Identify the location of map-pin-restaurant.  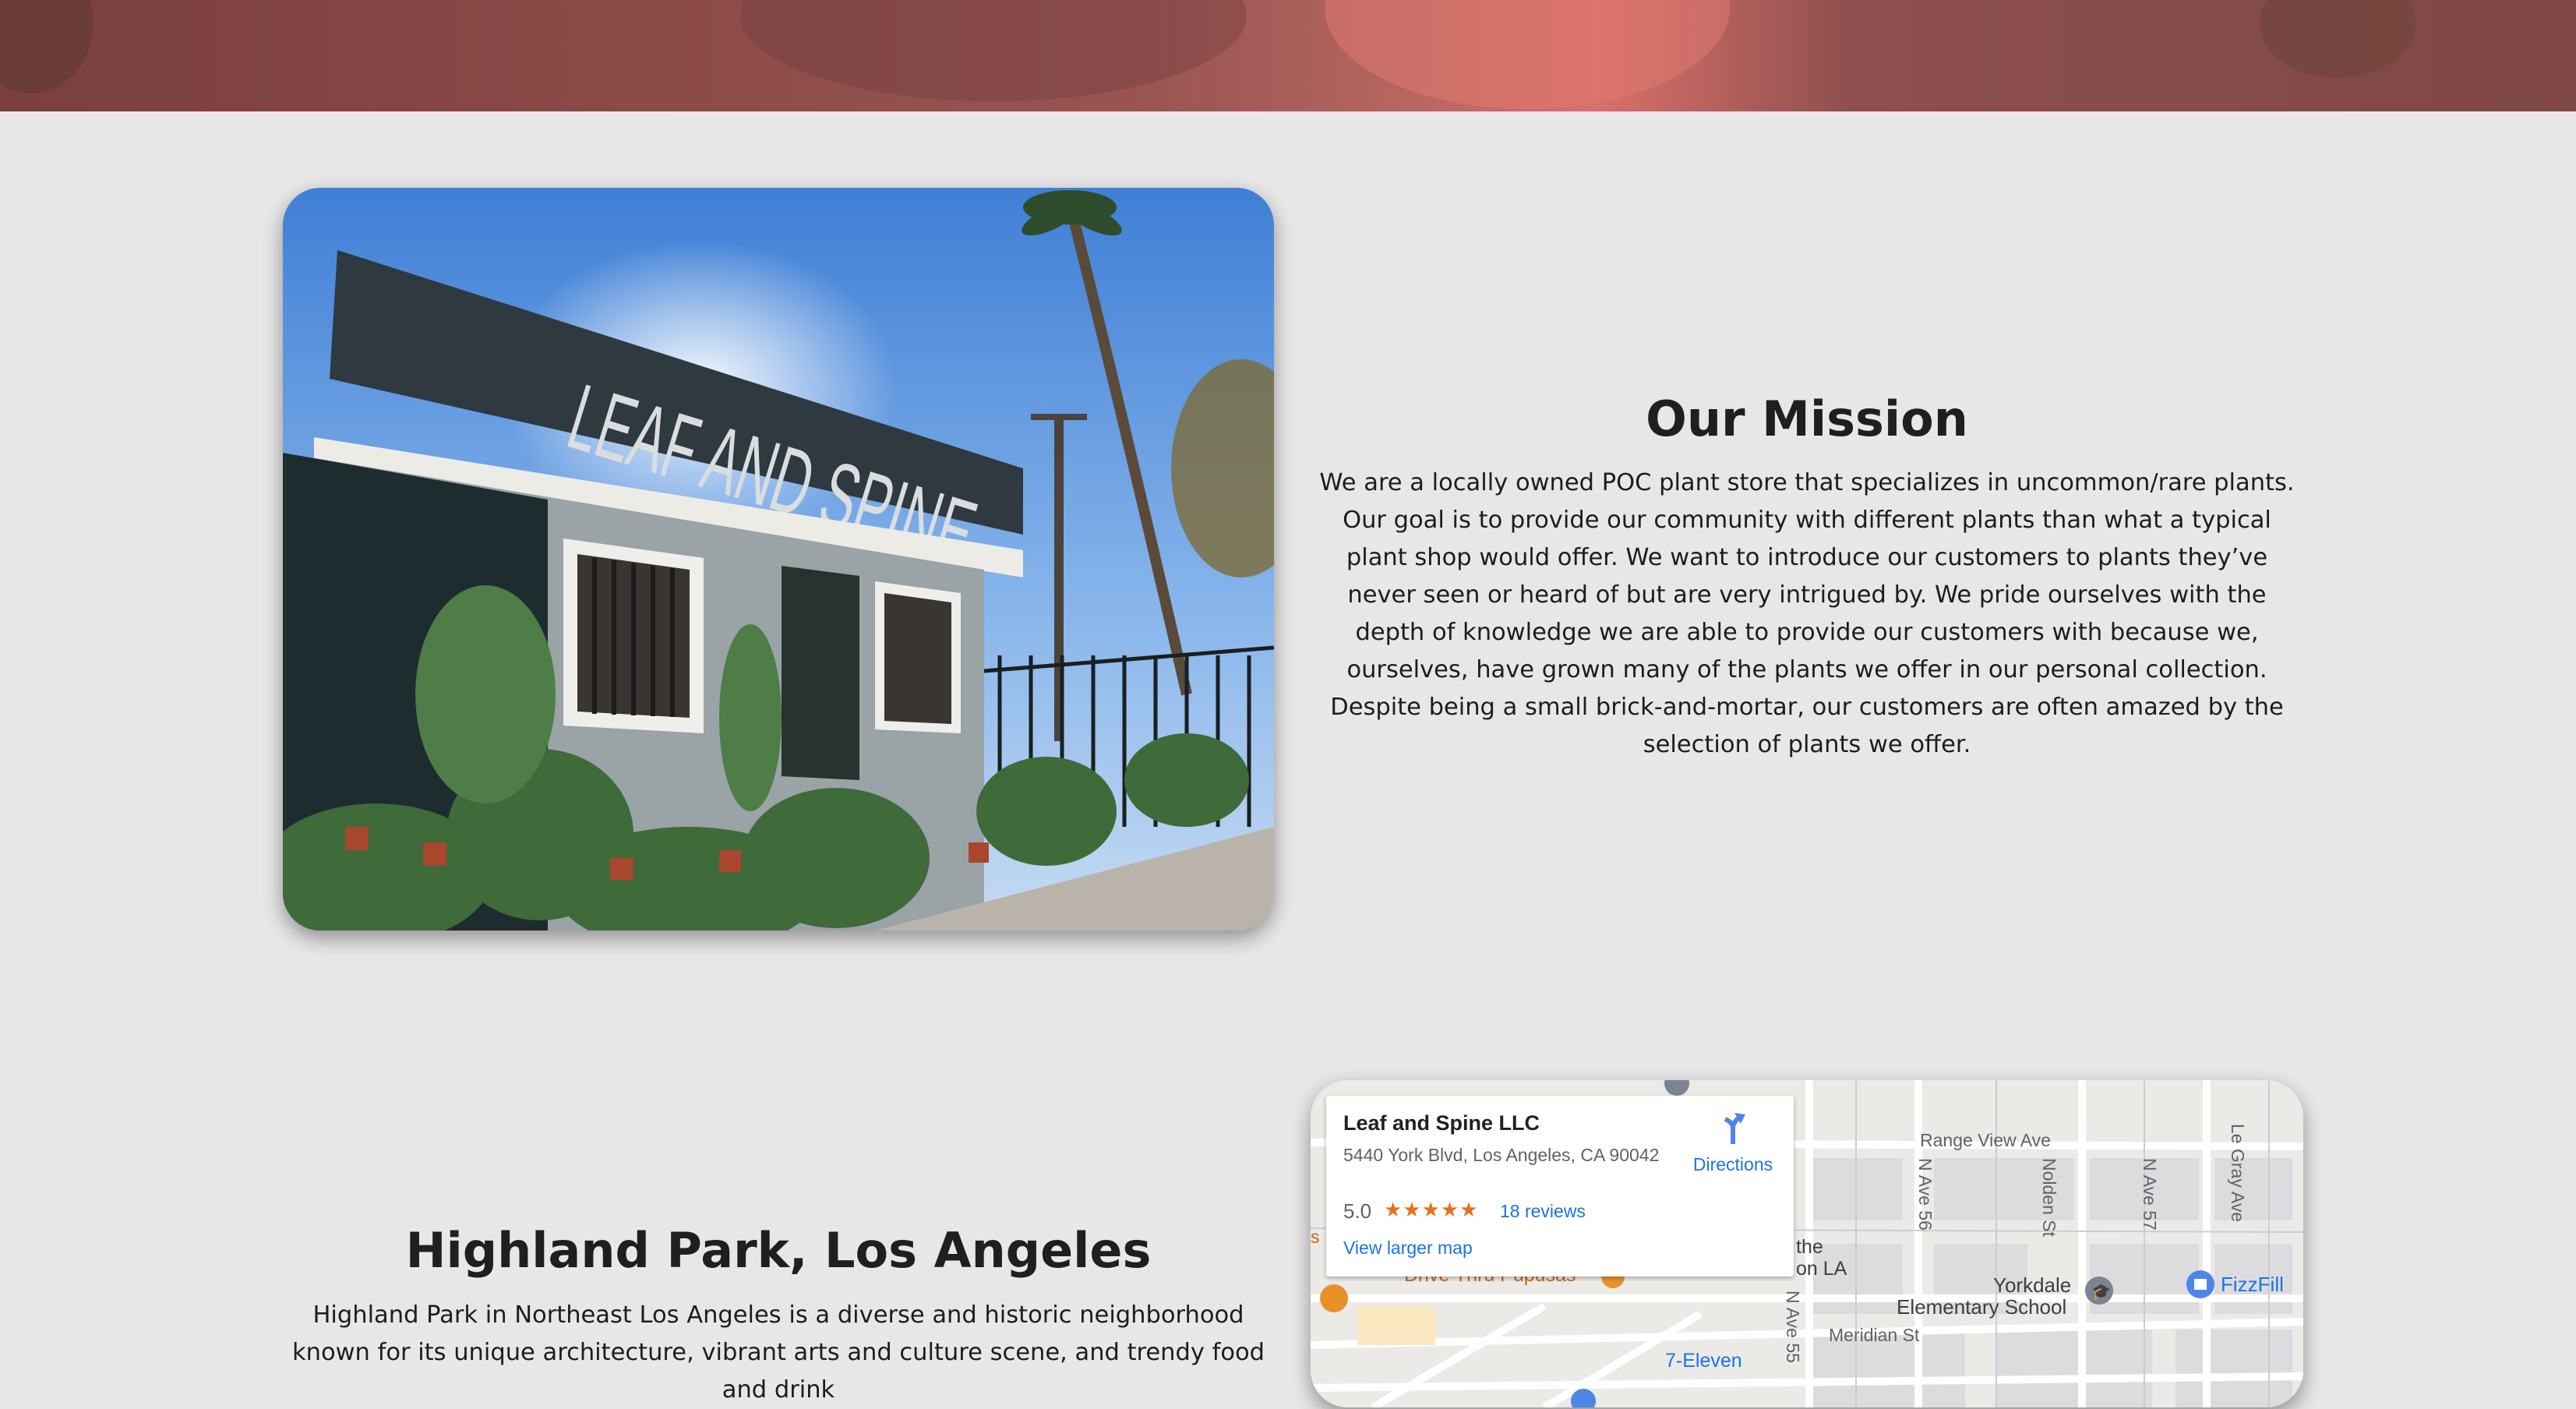
(1334, 1298).